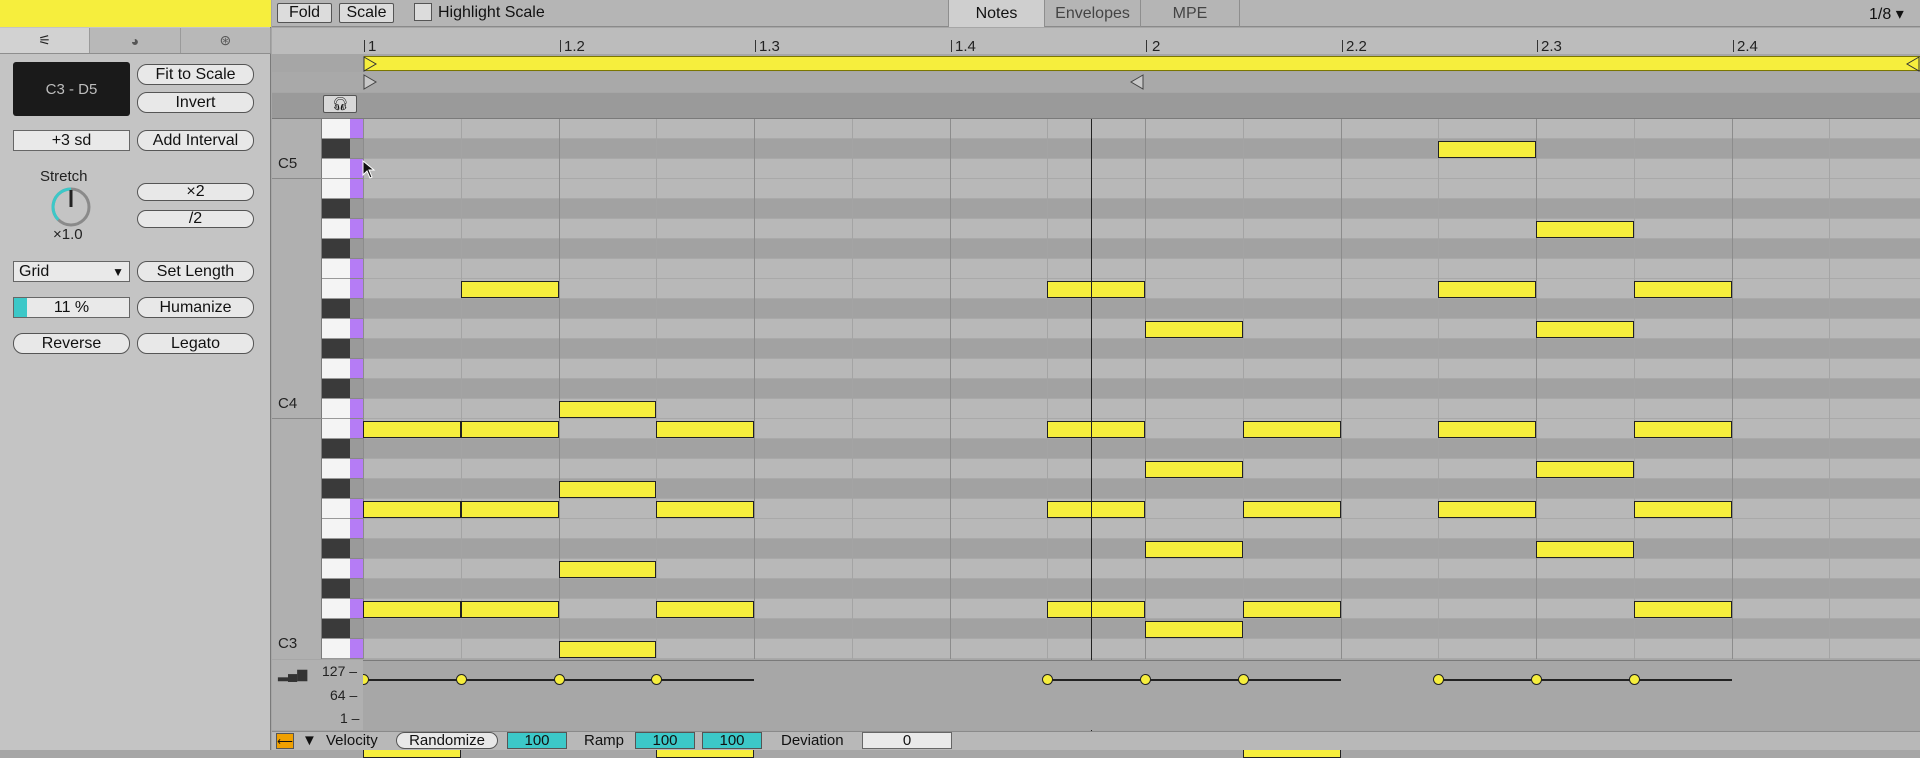 This screenshot has height=758, width=1920. I want to click on fold-button: Fold, so click(304, 13).